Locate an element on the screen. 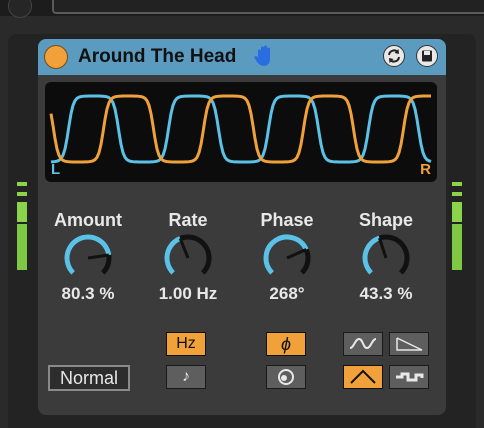 Image resolution: width=484 pixels, height=428 pixels. note-sync-button: ♪ is located at coordinates (186, 377).